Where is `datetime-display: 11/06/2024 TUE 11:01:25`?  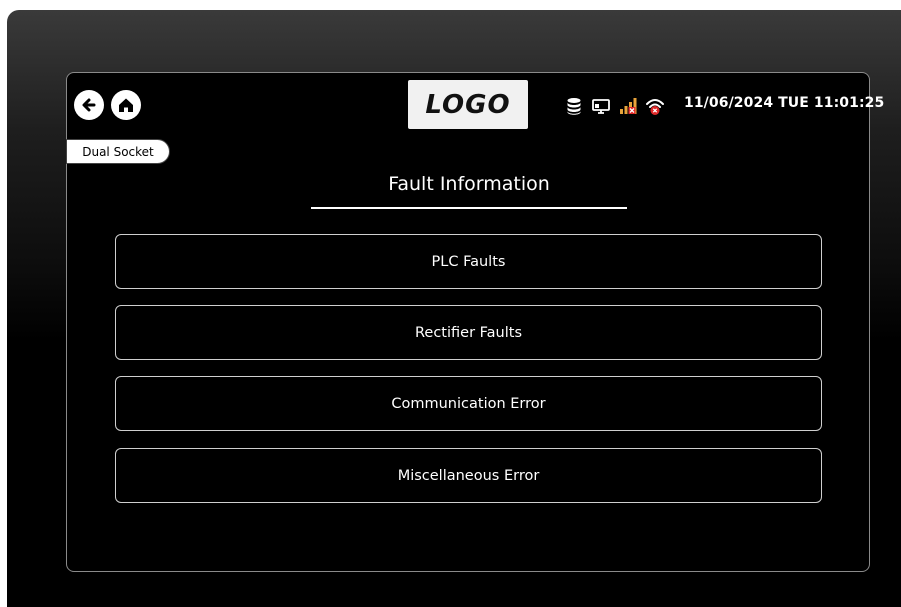 datetime-display: 11/06/2024 TUE 11:01:25 is located at coordinates (784, 103).